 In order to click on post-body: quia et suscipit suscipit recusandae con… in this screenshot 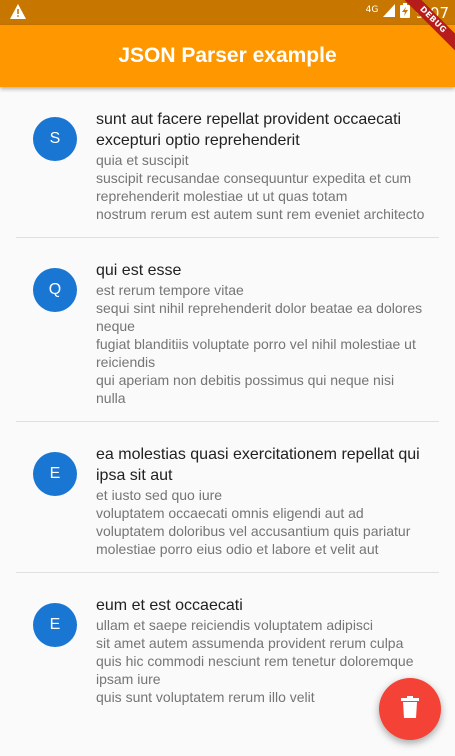, I will do `click(260, 187)`.